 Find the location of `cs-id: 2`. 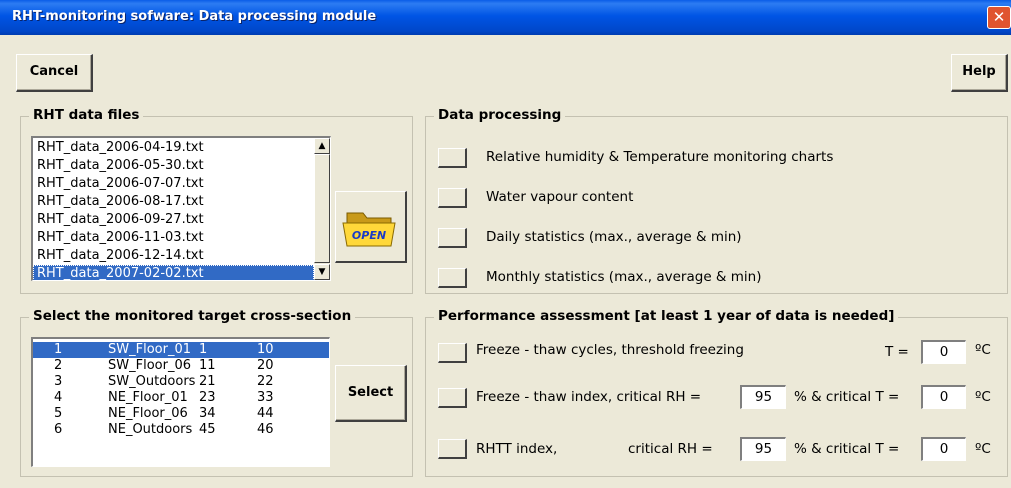

cs-id: 2 is located at coordinates (58, 365).